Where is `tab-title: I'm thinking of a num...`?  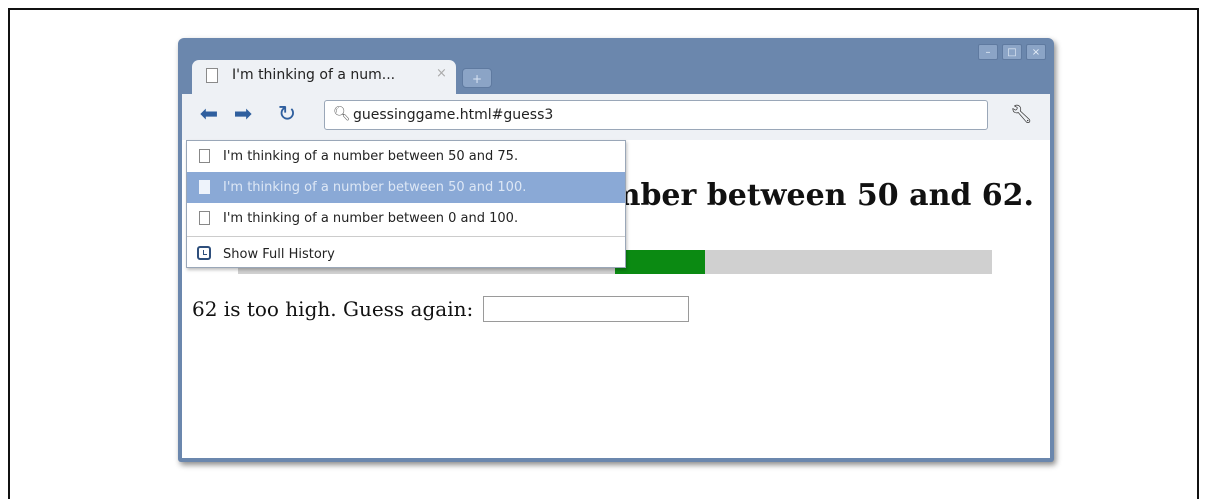 tab-title: I'm thinking of a num... is located at coordinates (314, 75).